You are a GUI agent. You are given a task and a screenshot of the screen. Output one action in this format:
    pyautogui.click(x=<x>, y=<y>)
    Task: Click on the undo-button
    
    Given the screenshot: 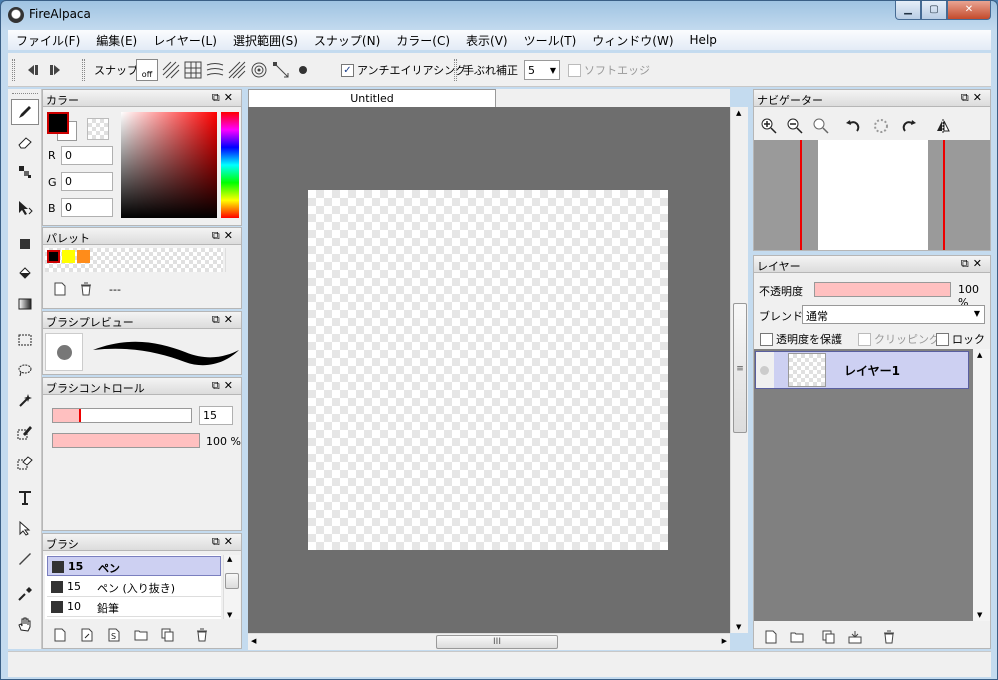 What is the action you would take?
    pyautogui.click(x=33, y=70)
    